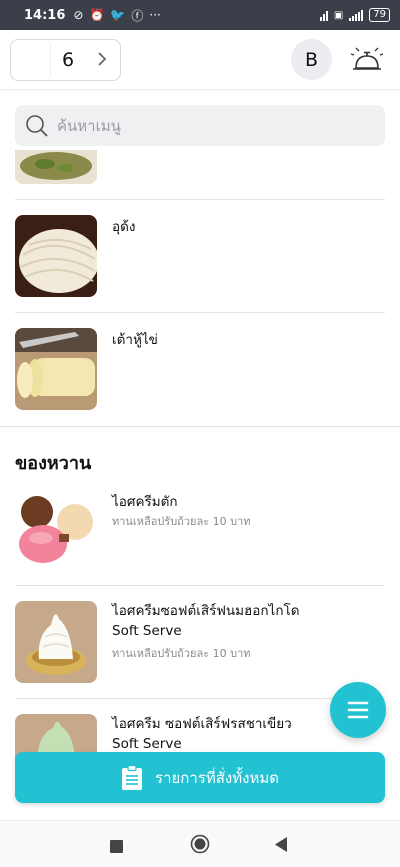 Image resolution: width=400 pixels, height=867 pixels. I want to click on status-time: 14:16, so click(45, 15).